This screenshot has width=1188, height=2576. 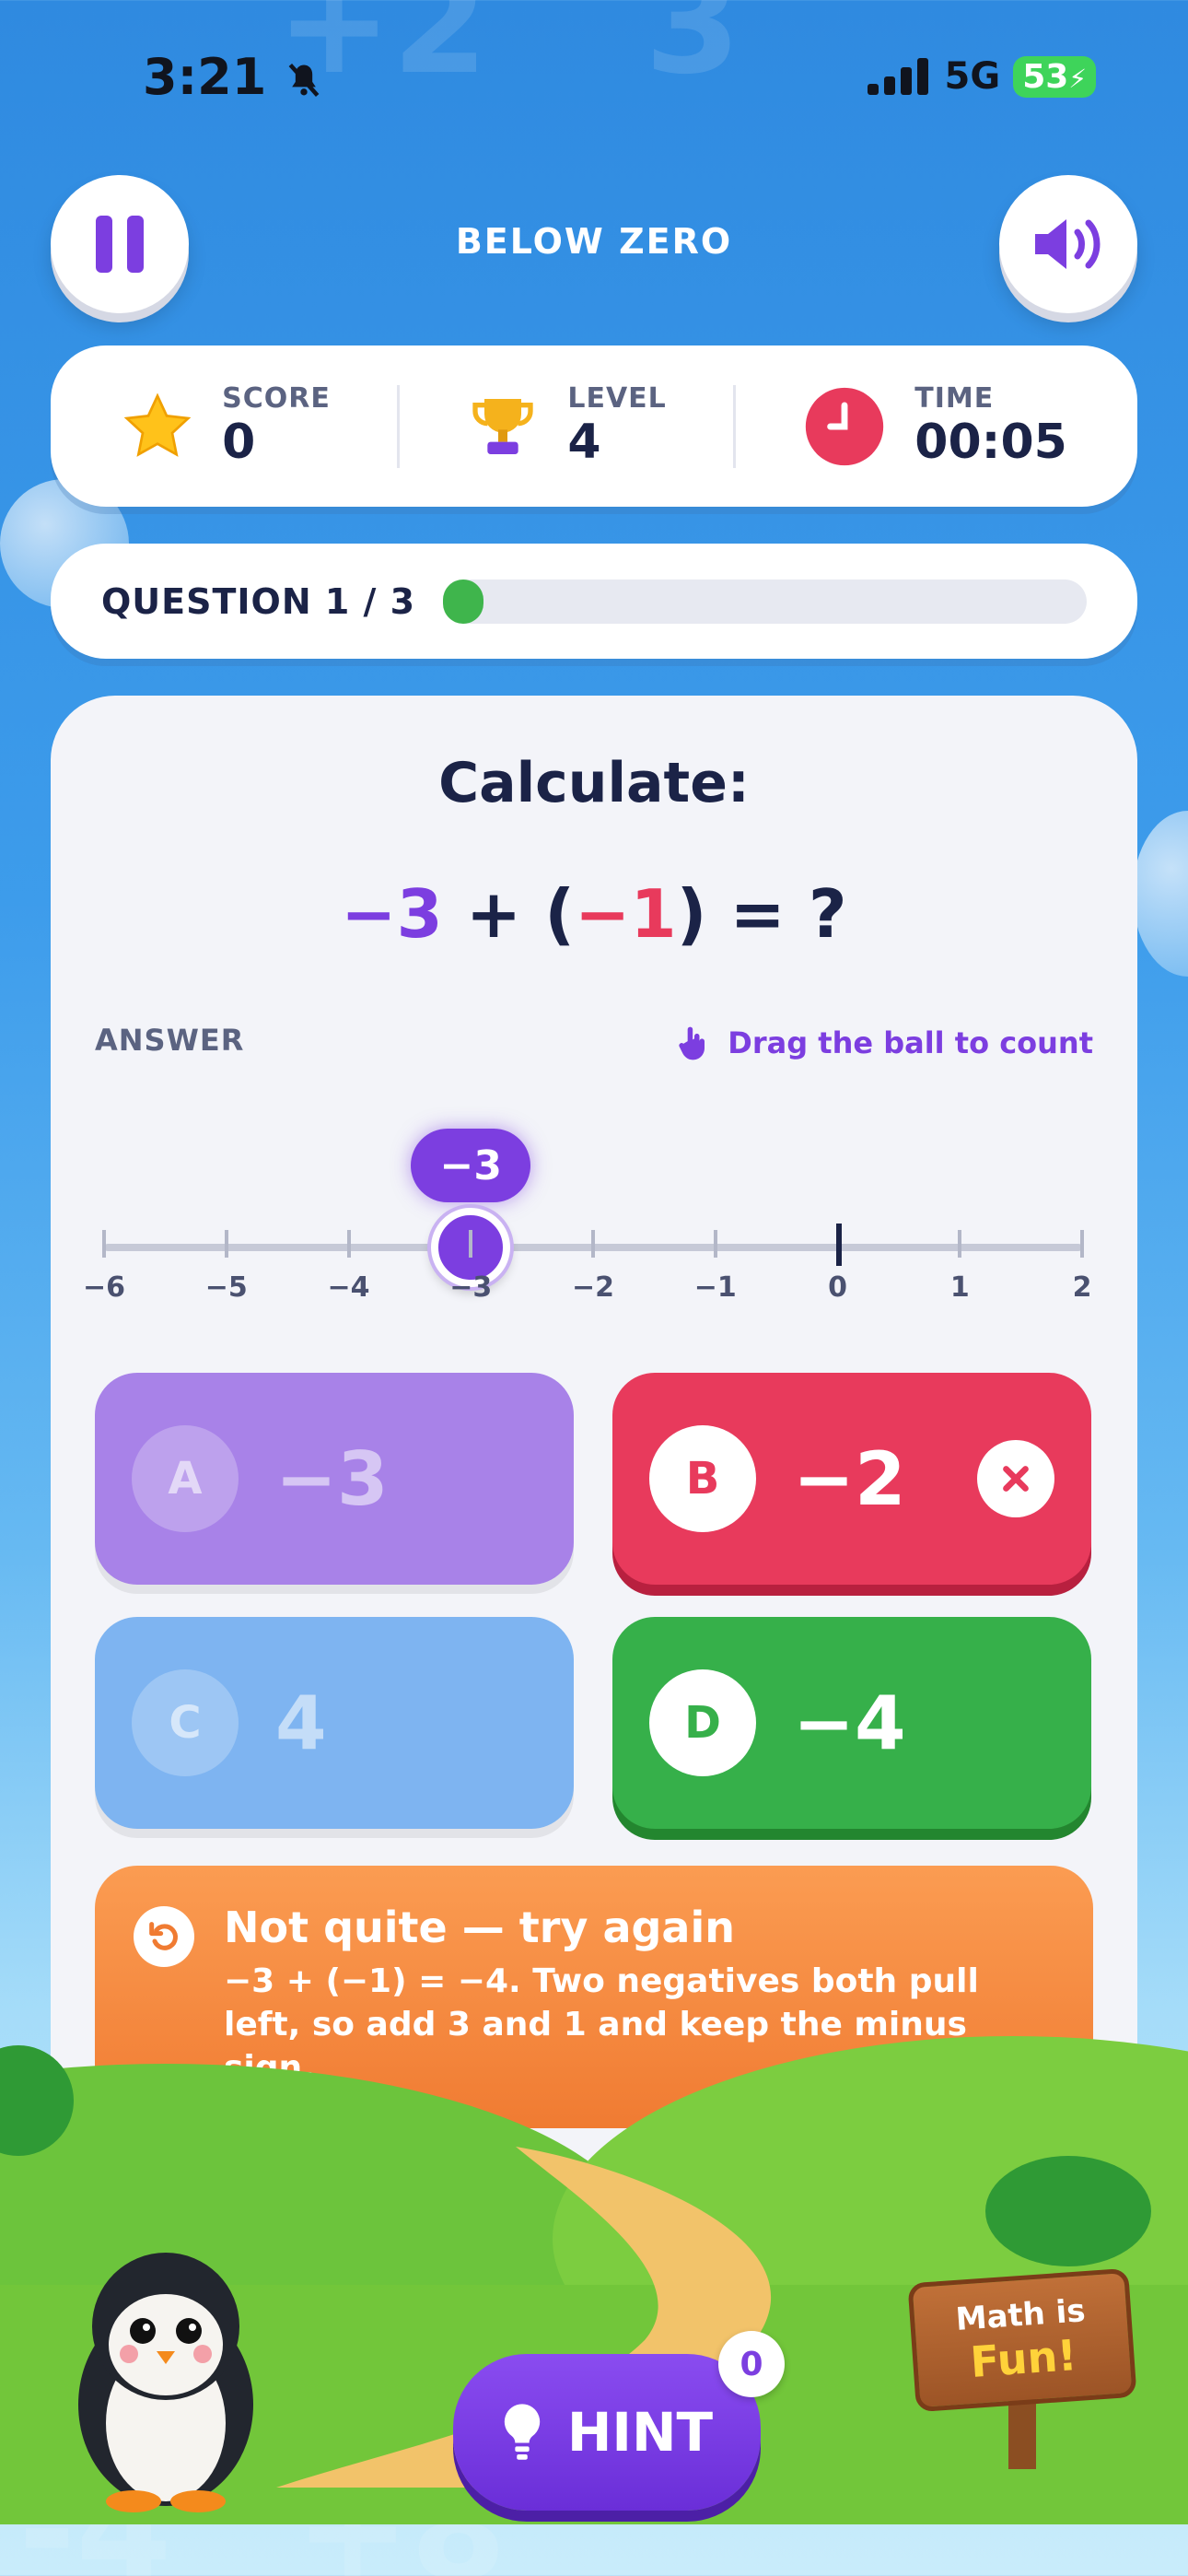 I want to click on level-label: LEVEL, so click(x=617, y=398).